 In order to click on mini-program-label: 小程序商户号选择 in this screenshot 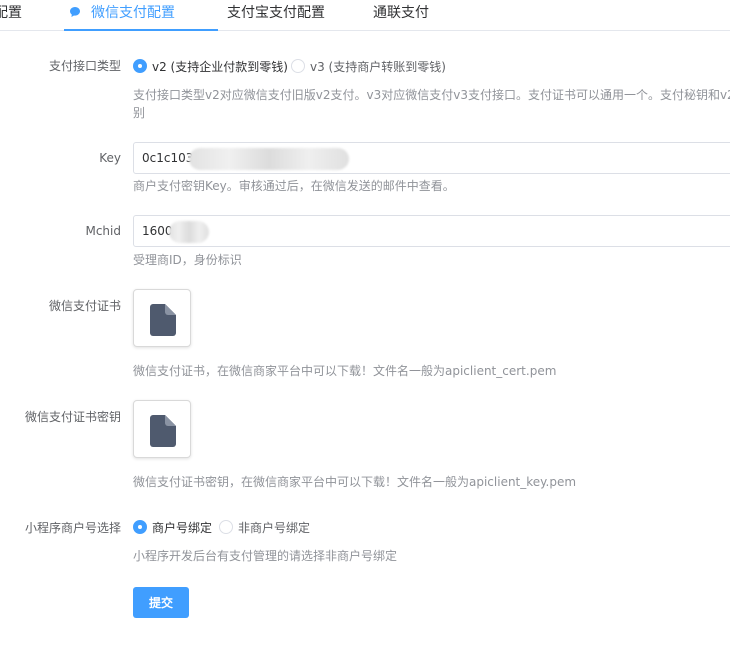, I will do `click(72, 528)`.